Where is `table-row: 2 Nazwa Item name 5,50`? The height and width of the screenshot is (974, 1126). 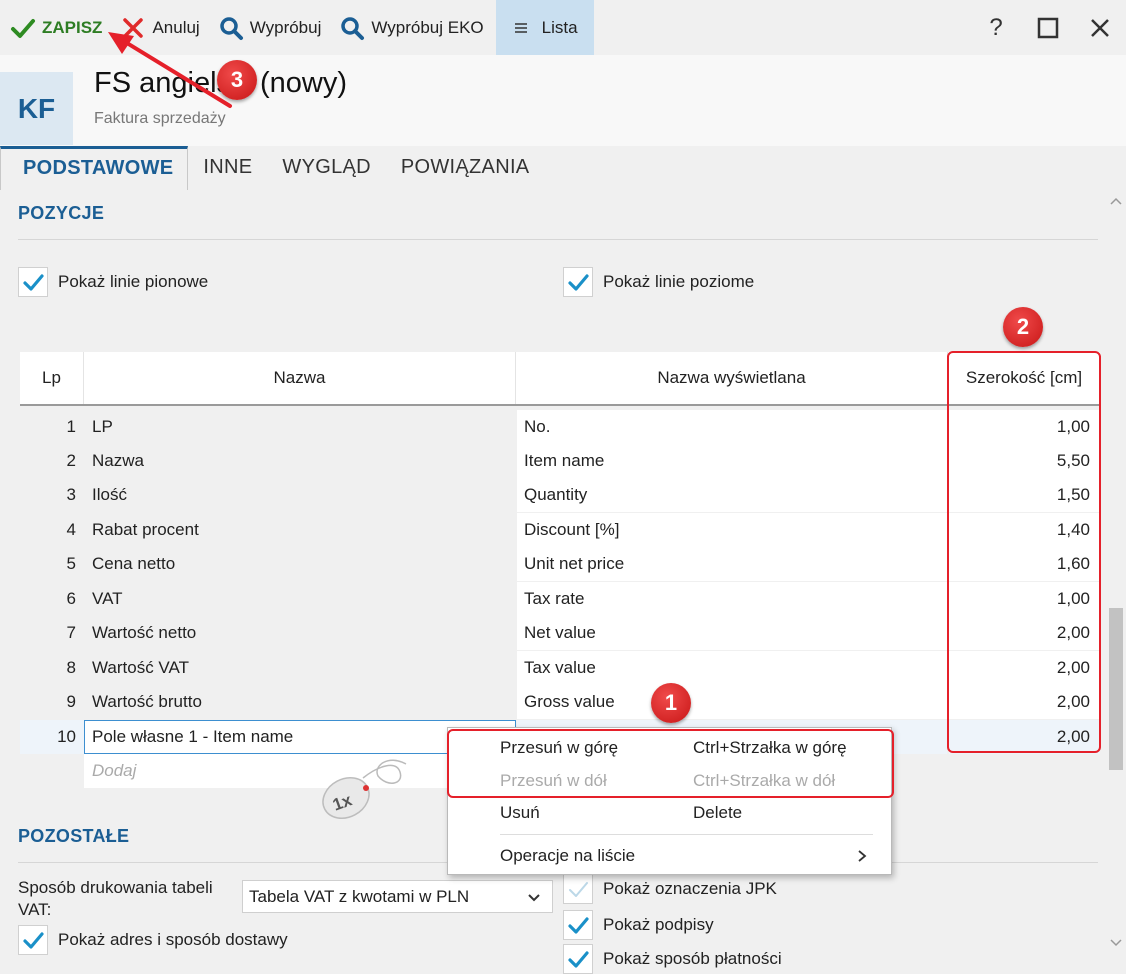 table-row: 2 Nazwa Item name 5,50 is located at coordinates (560, 461).